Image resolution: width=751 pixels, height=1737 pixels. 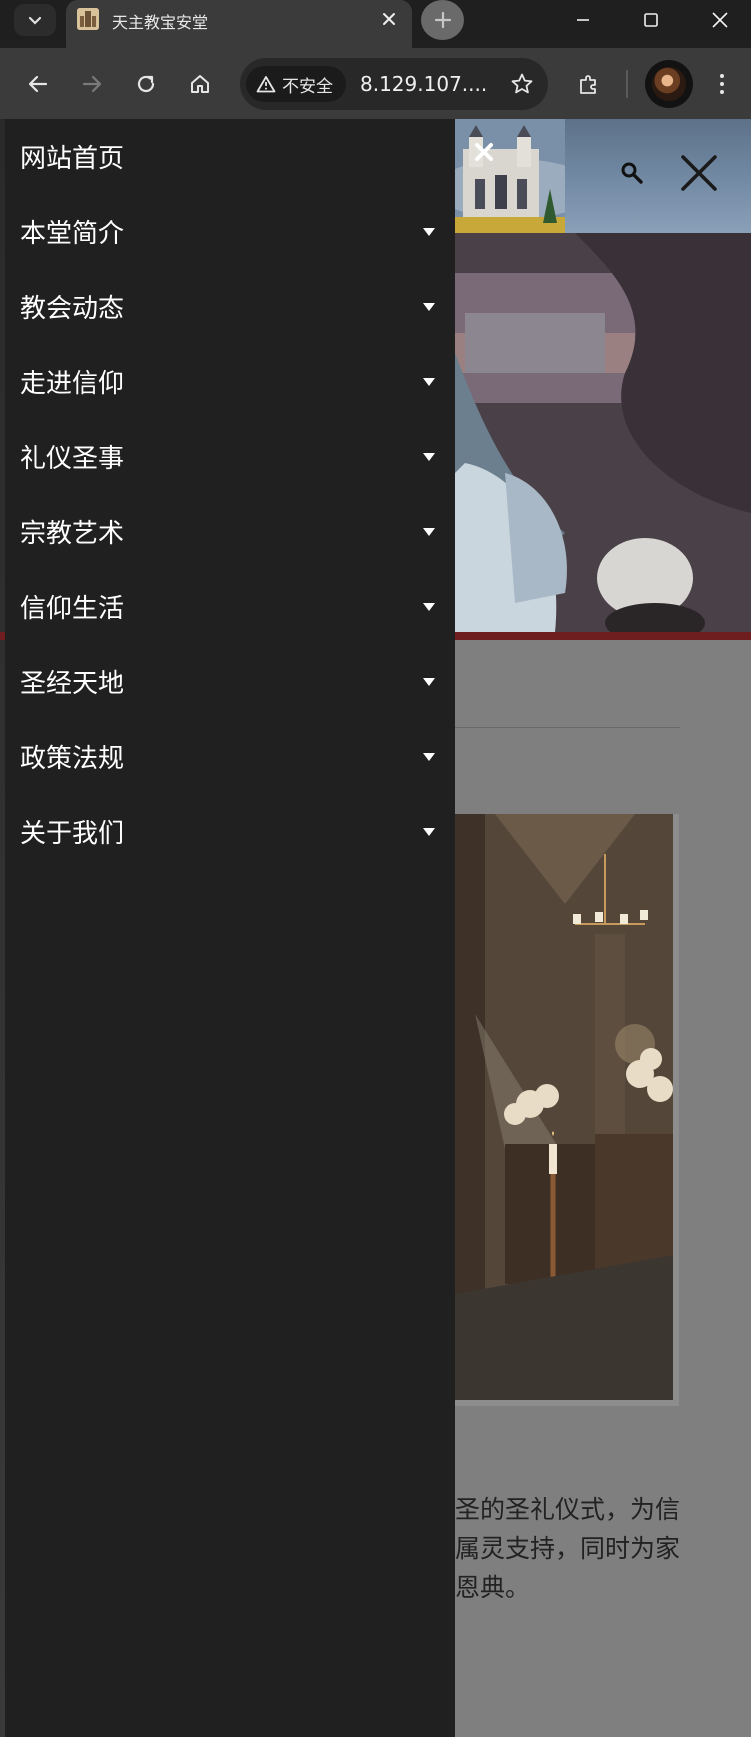 I want to click on more-vert-icon, so click(x=722, y=84).